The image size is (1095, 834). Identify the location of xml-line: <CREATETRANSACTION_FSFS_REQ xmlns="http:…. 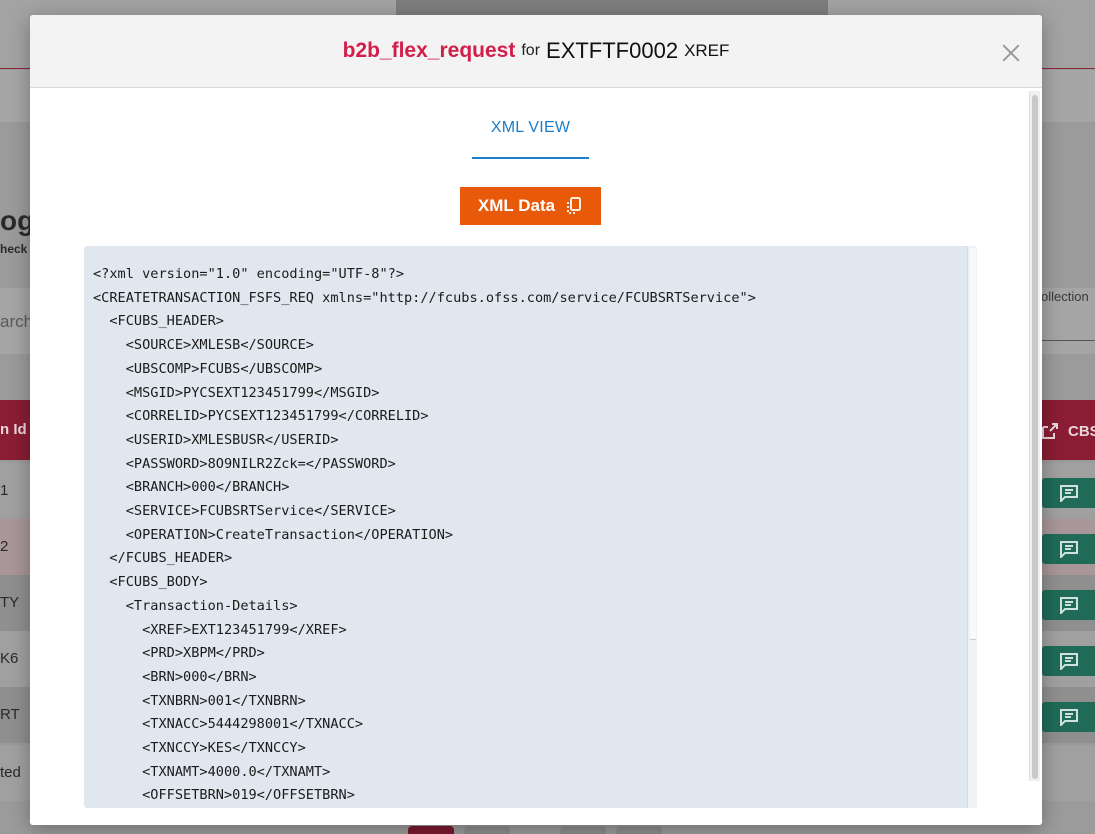
(424, 297).